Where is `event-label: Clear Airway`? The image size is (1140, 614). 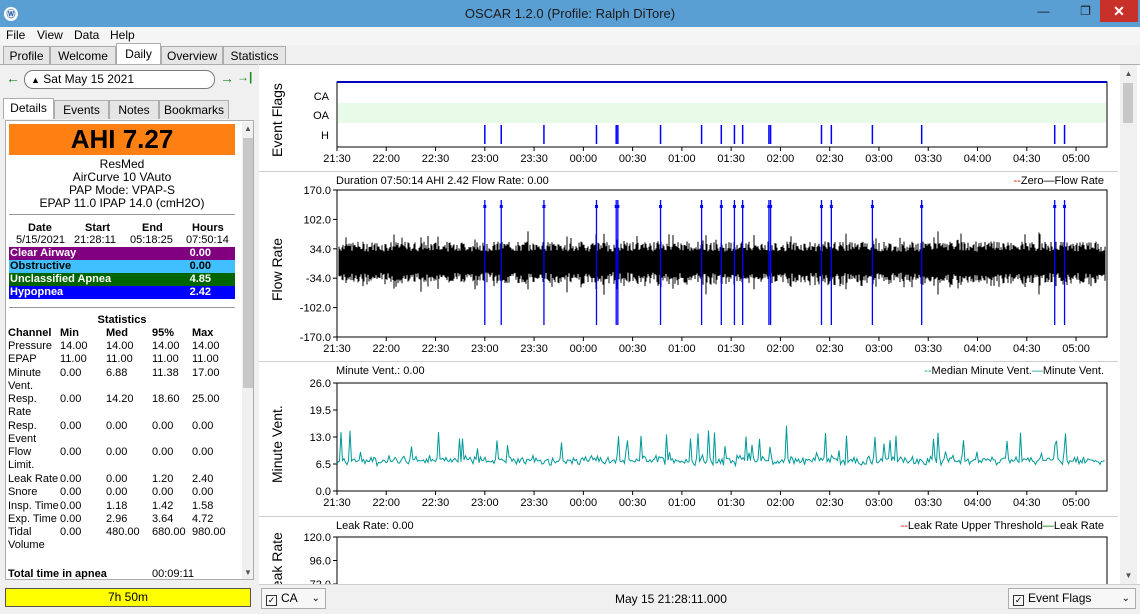 event-label: Clear Airway is located at coordinates (43, 253).